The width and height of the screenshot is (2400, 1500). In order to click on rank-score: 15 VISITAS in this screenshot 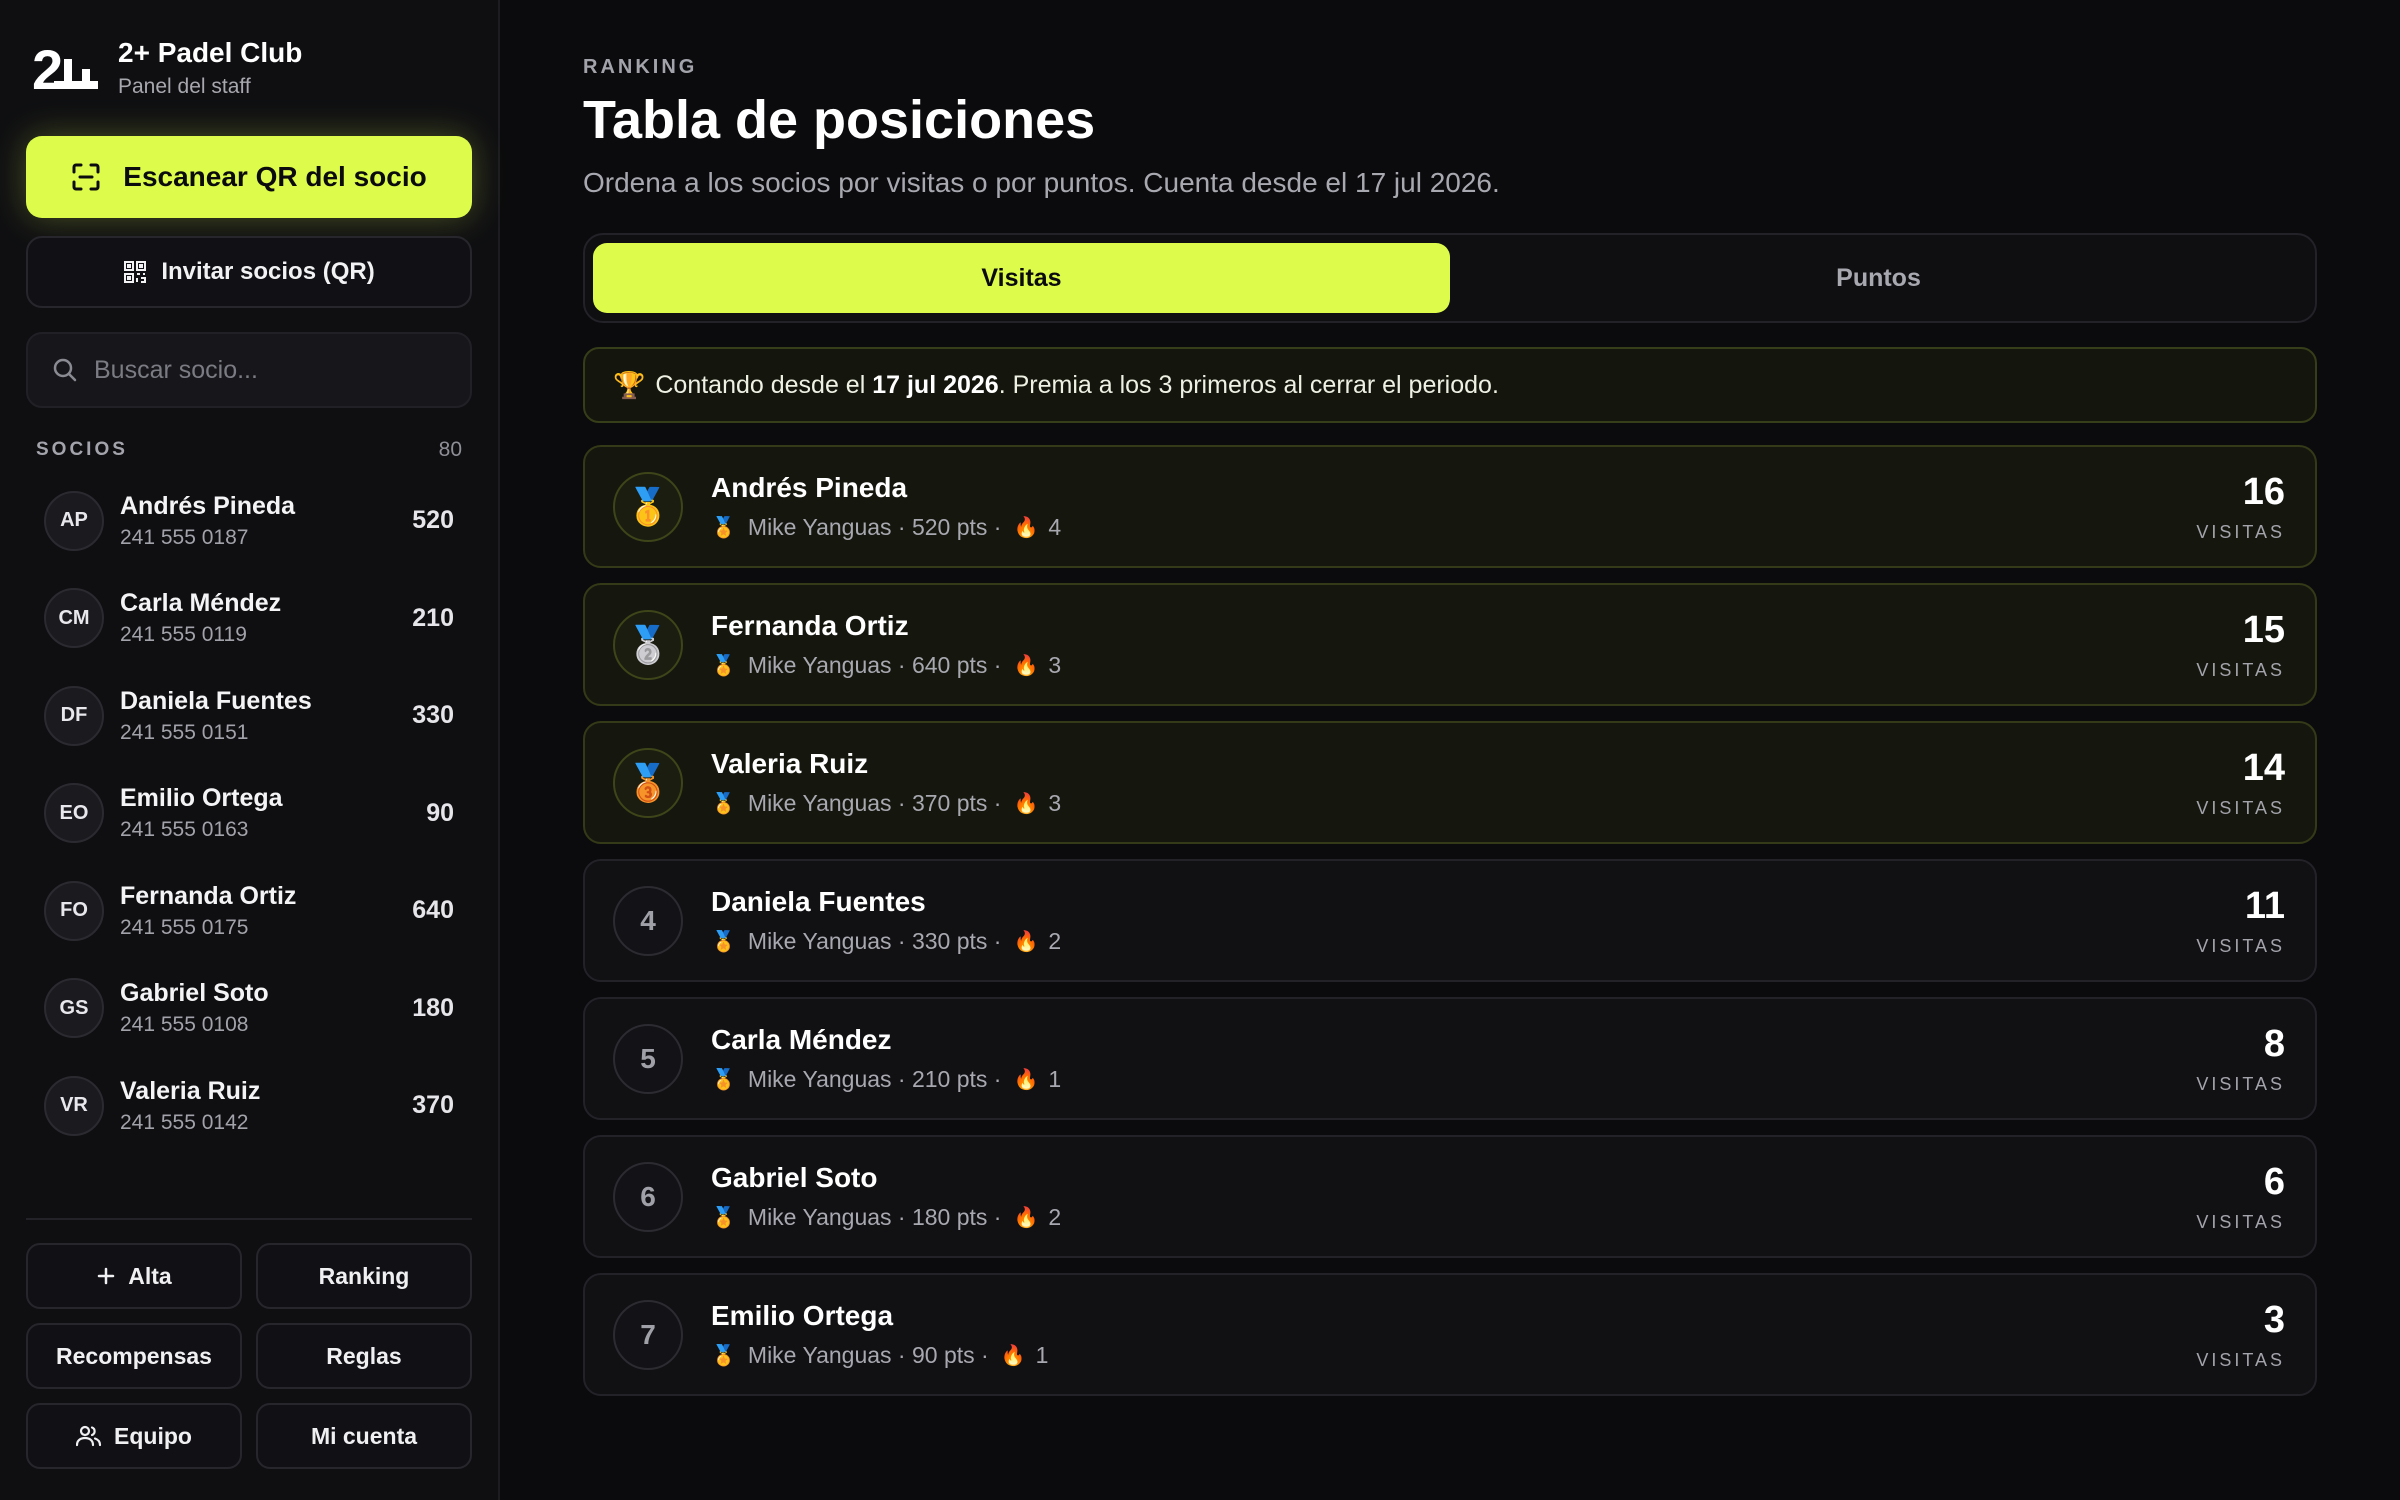, I will do `click(2240, 645)`.